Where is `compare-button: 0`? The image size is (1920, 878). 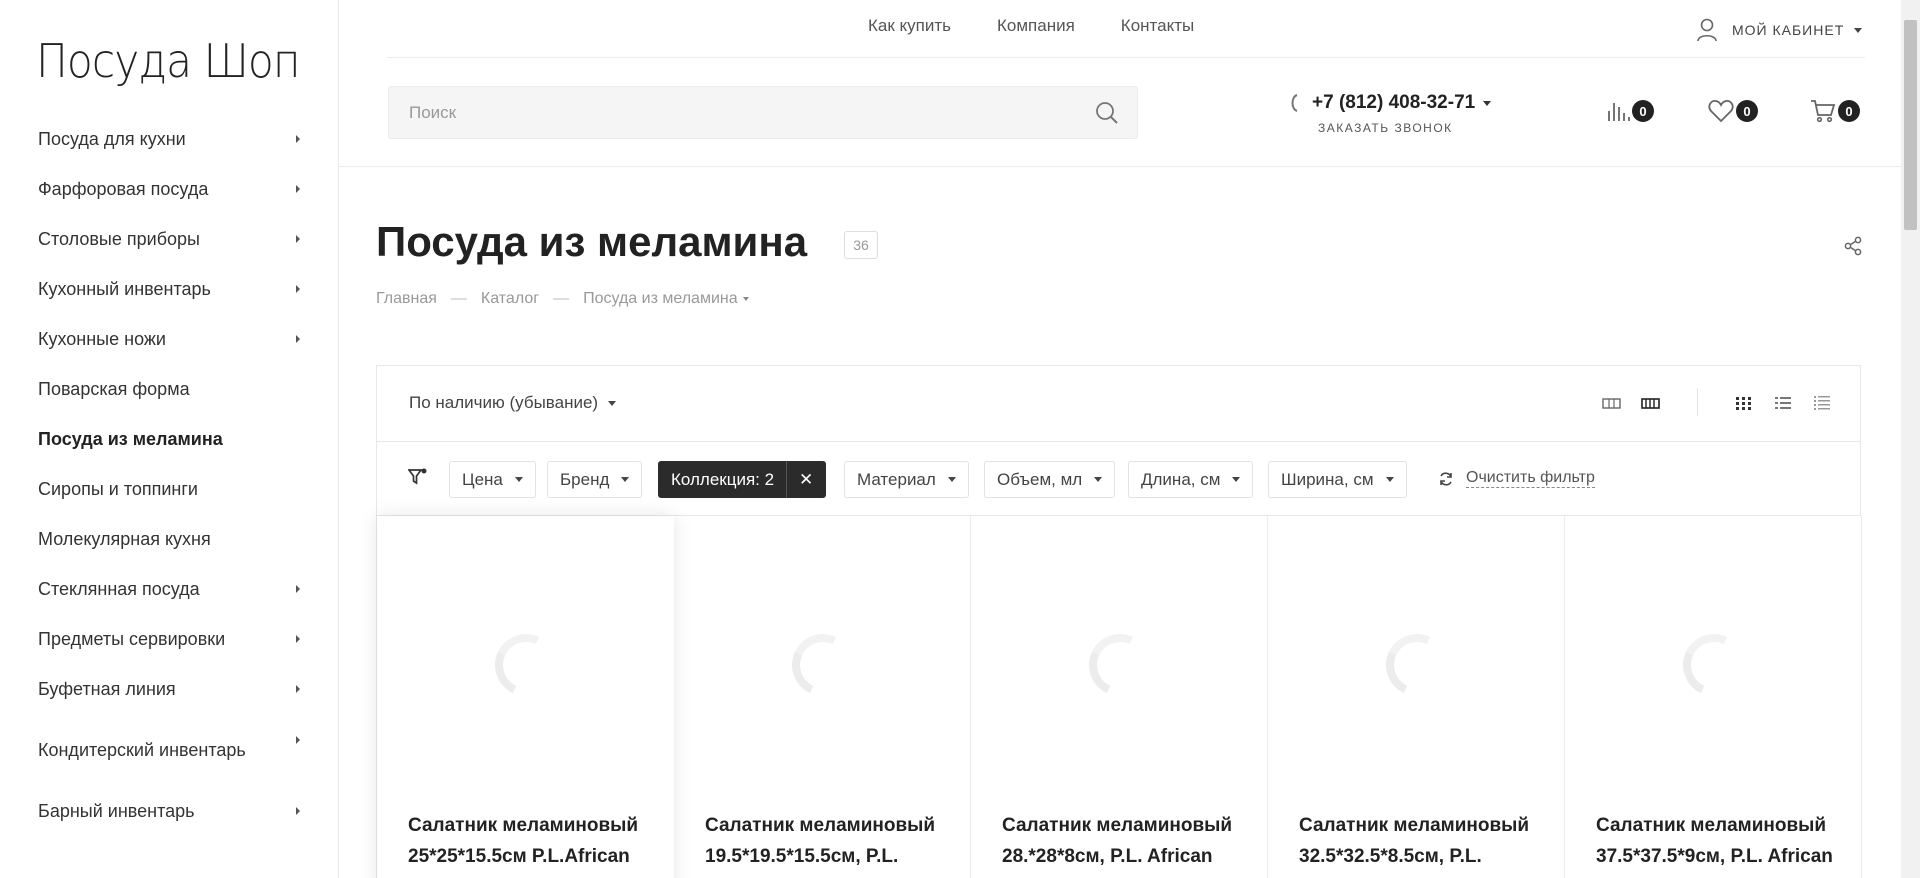 compare-button: 0 is located at coordinates (1630, 111).